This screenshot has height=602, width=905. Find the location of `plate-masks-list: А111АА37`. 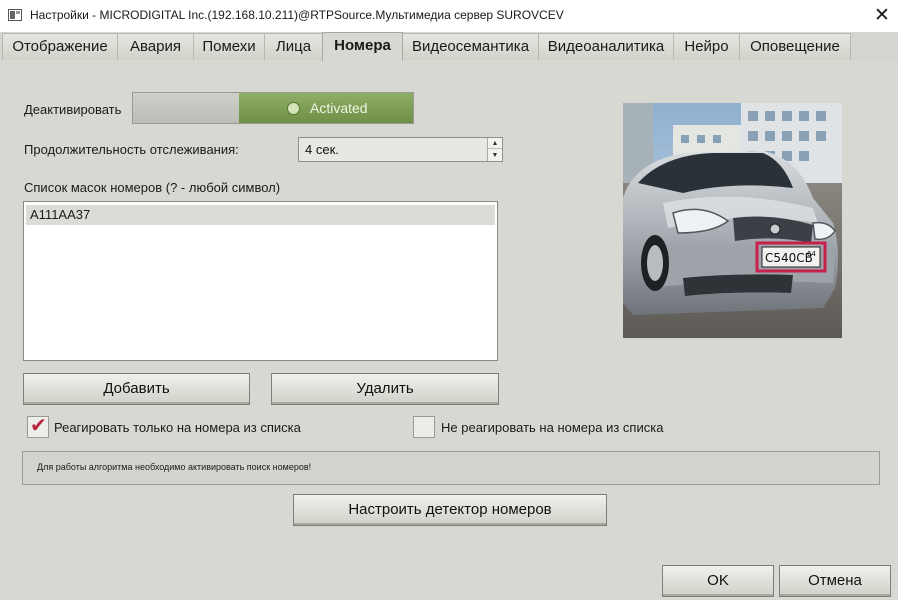

plate-masks-list: А111АА37 is located at coordinates (260, 281).